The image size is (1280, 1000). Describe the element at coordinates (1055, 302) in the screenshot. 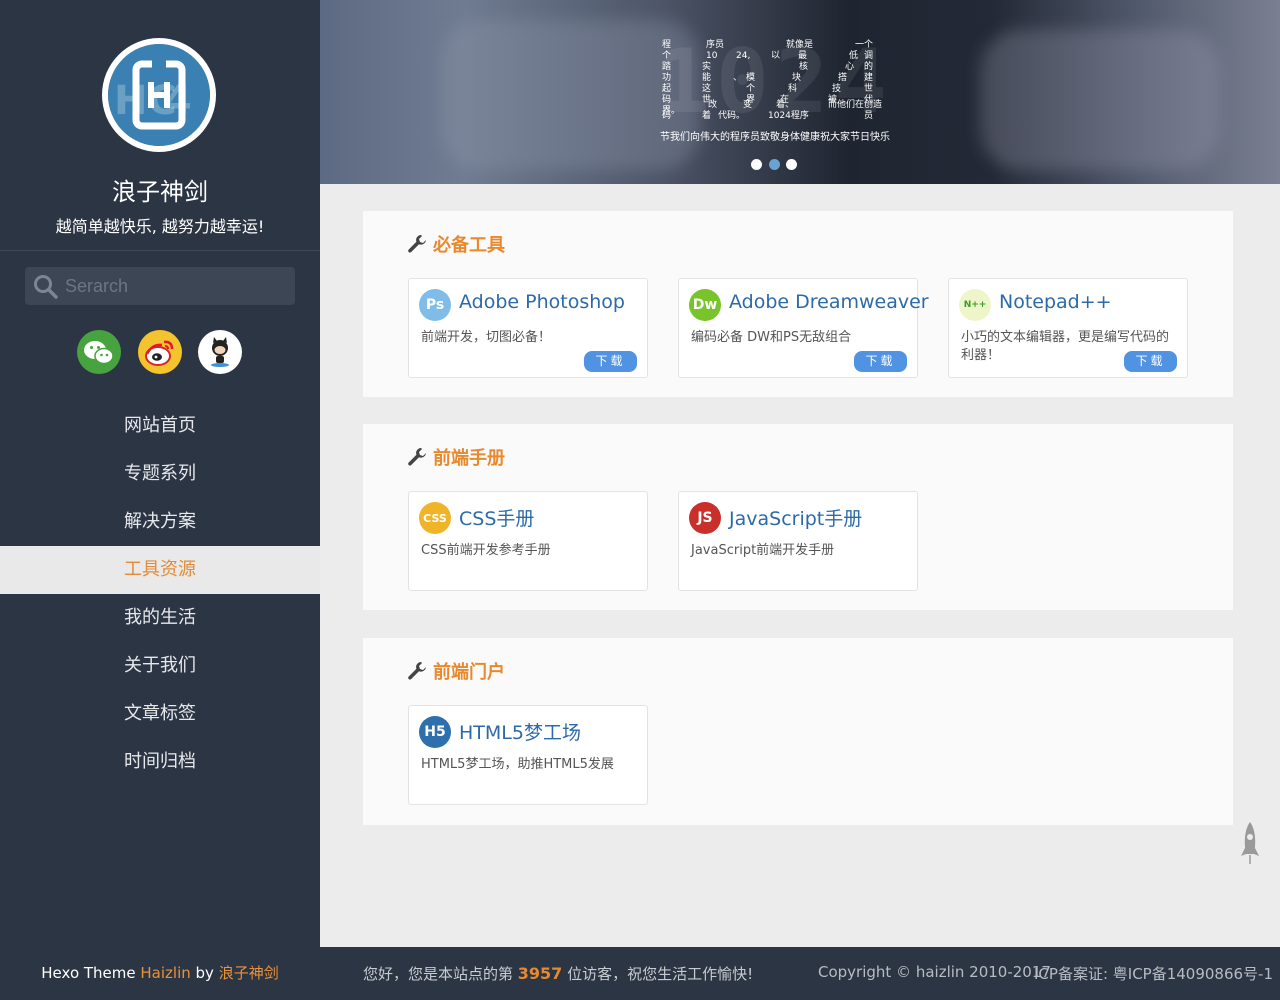

I see `tool-name: Notepad++` at that location.